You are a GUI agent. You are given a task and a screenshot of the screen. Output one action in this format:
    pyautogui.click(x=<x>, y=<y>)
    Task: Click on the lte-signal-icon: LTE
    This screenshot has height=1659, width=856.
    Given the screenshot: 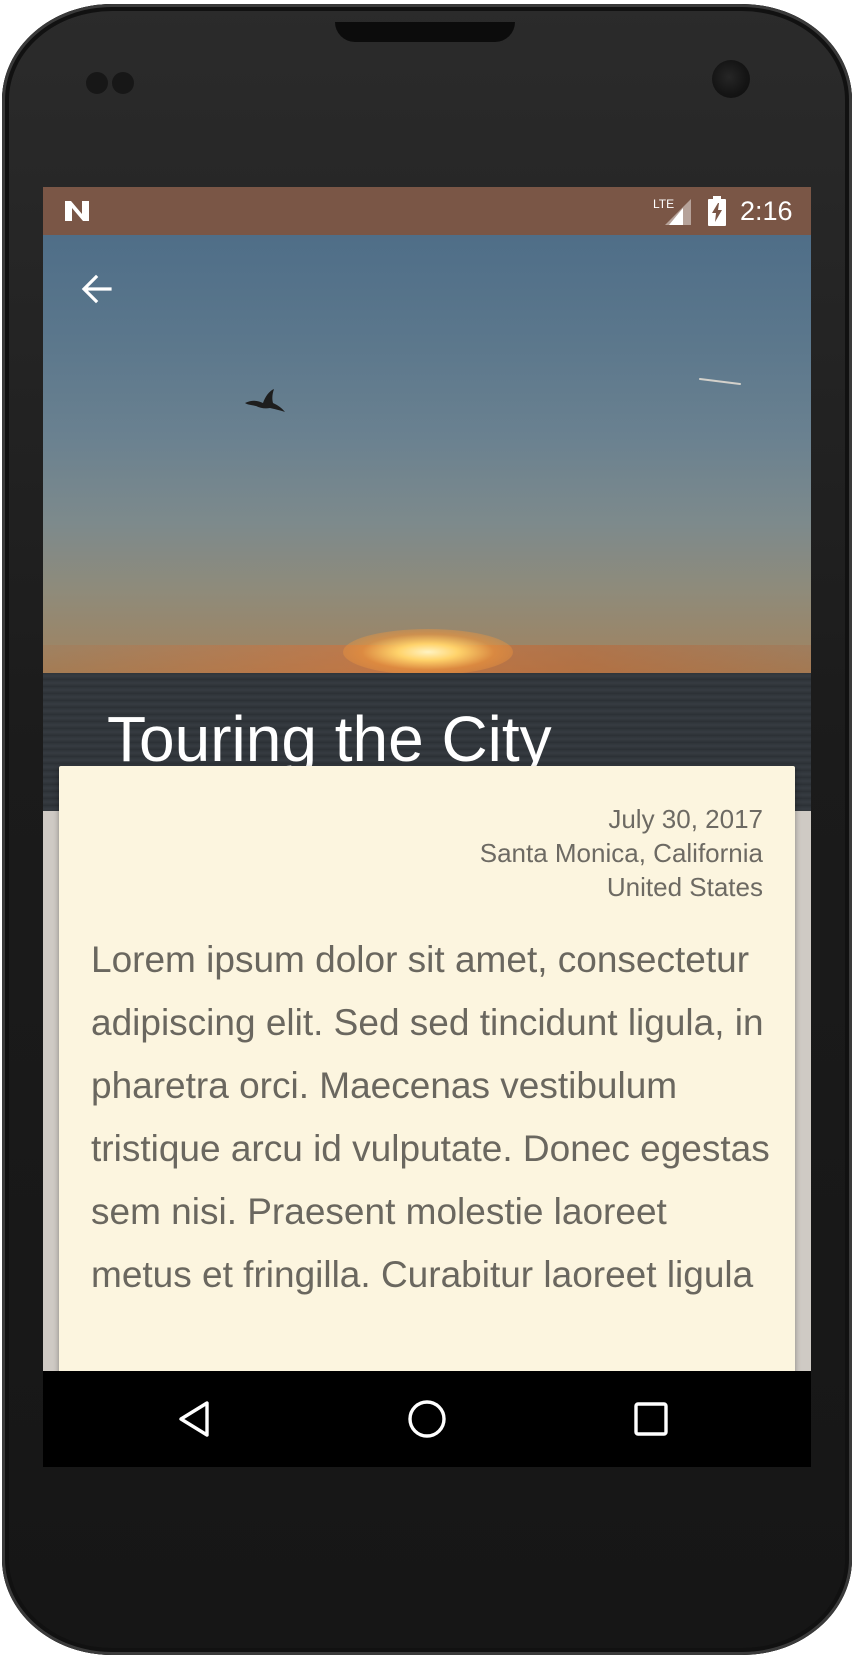 What is the action you would take?
    pyautogui.click(x=672, y=211)
    